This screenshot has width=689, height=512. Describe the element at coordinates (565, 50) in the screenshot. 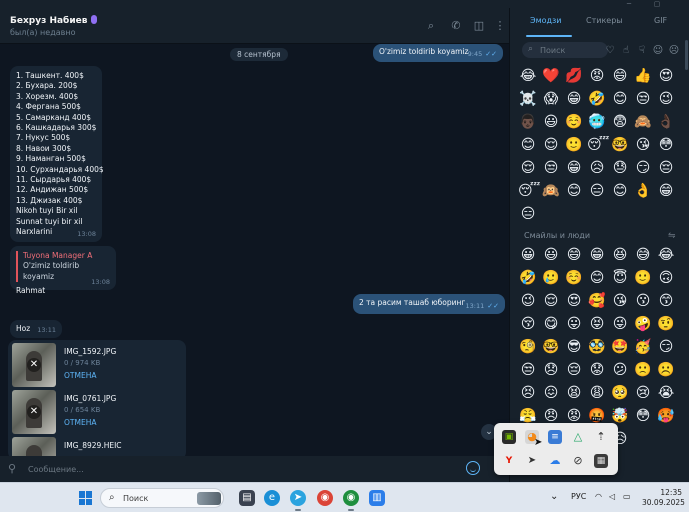

I see `emoji-search: ⌕` at that location.